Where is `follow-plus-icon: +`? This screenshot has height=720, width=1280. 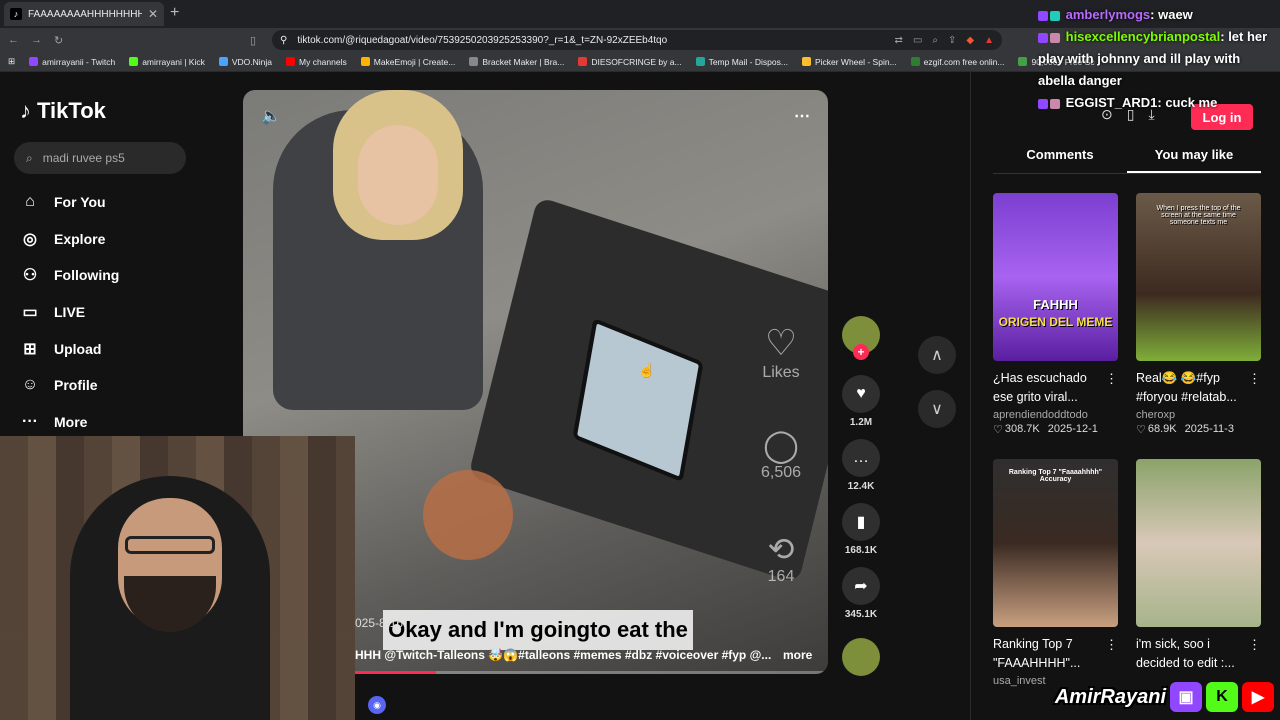 follow-plus-icon: + is located at coordinates (861, 352).